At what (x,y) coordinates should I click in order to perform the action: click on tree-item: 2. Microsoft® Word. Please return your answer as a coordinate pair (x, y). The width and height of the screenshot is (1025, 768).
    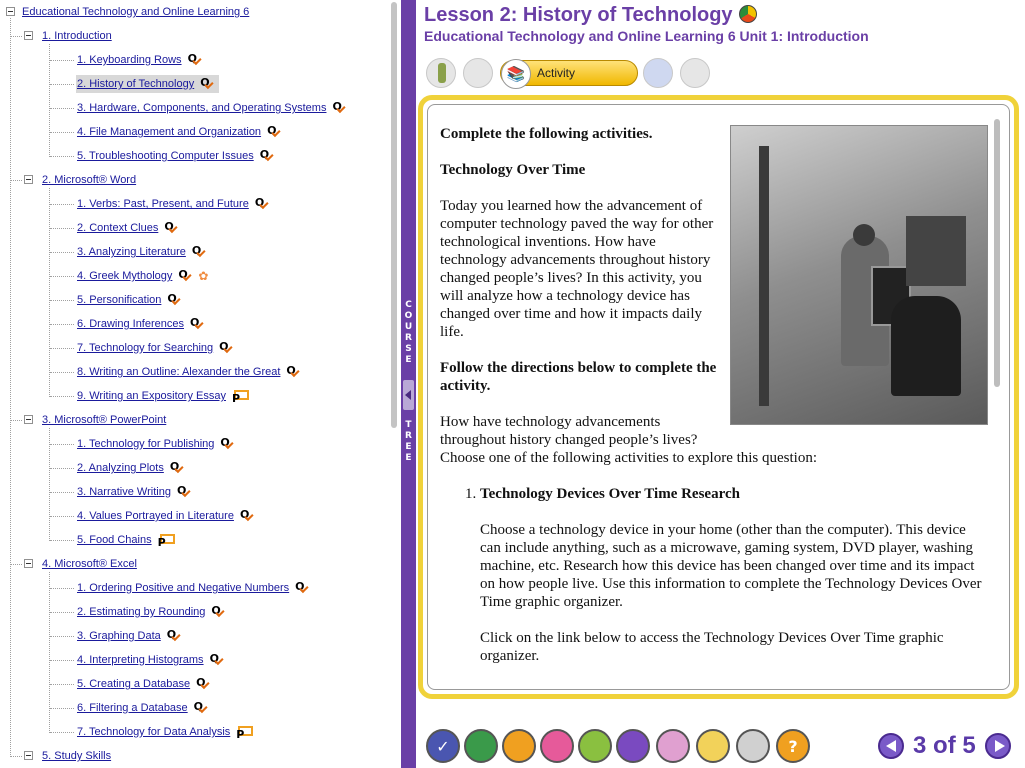
    Looking at the image, I should click on (89, 180).